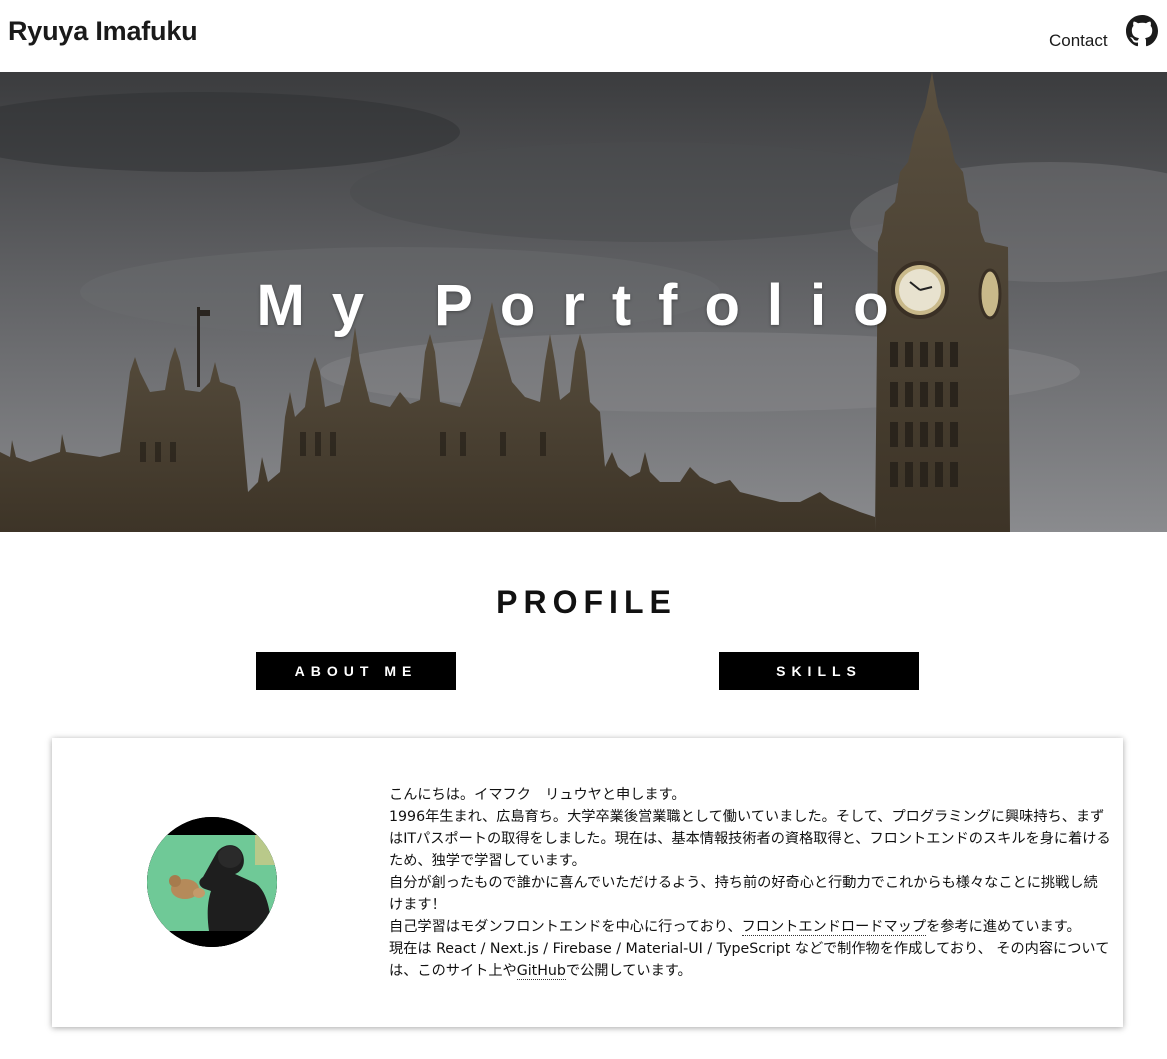 The image size is (1167, 1059). I want to click on tab-skills: SKILLS, so click(819, 671).